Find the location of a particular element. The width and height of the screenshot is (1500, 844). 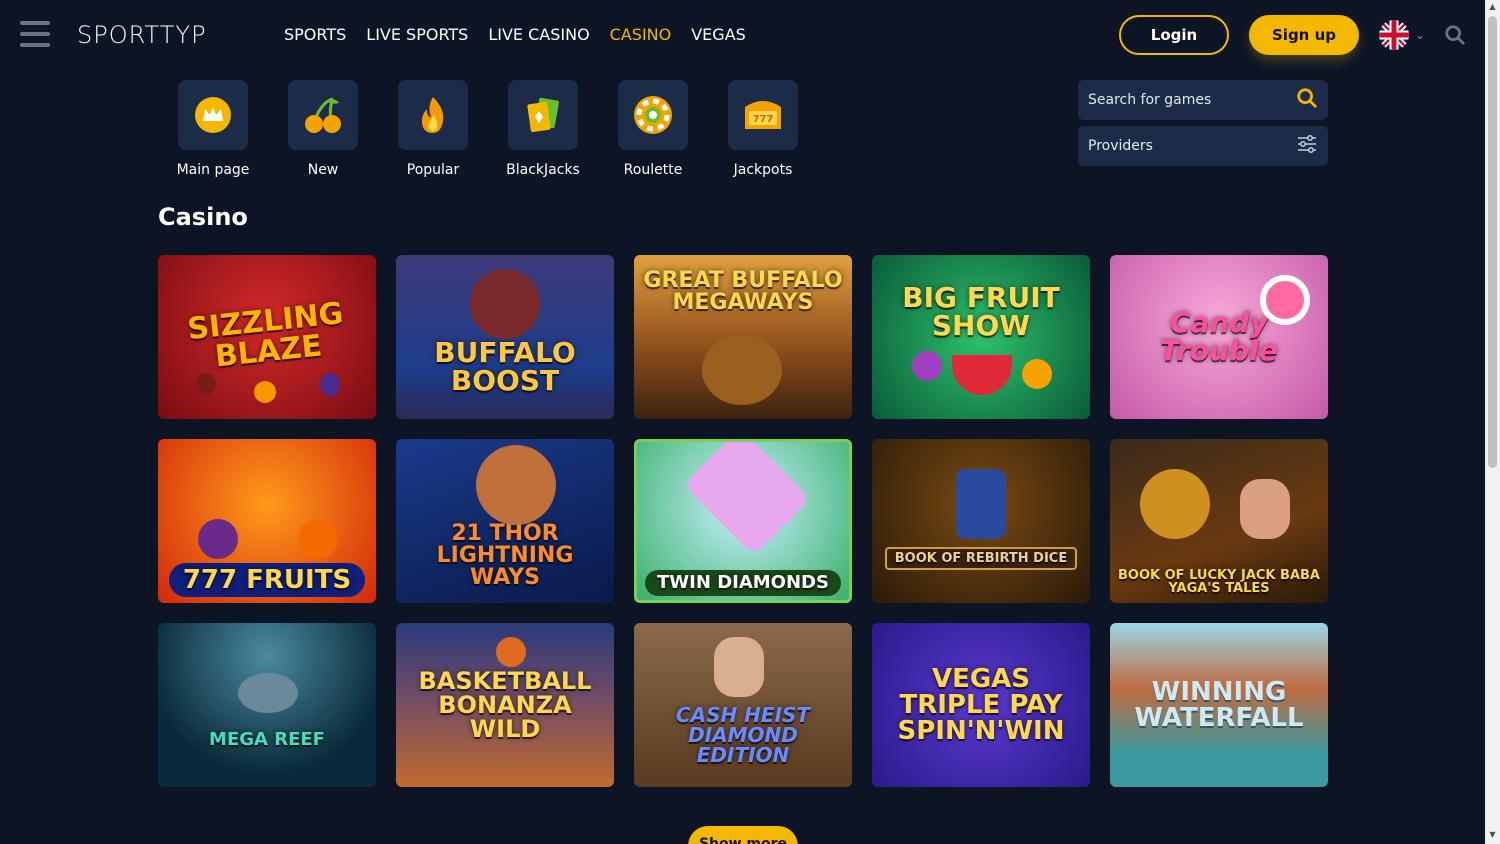

category-label: Popular is located at coordinates (433, 170).